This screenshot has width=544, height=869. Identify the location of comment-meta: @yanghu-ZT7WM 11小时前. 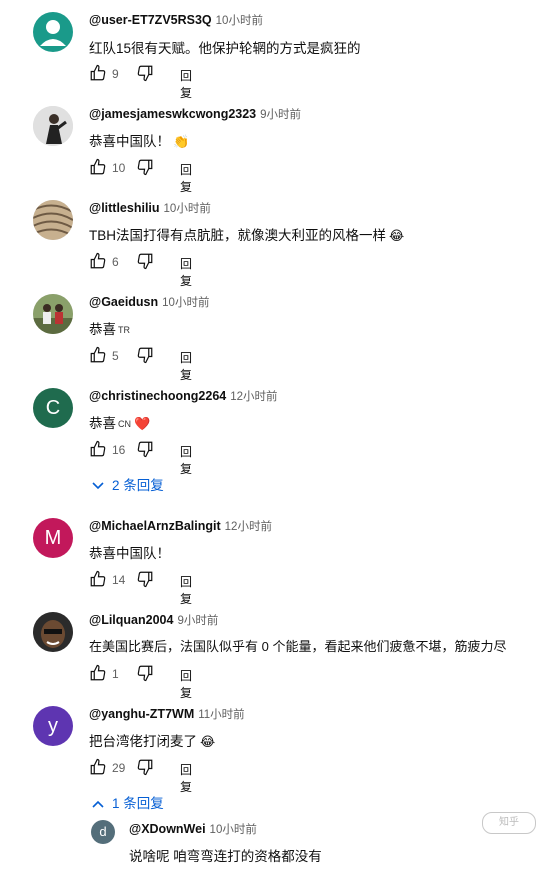
(167, 714).